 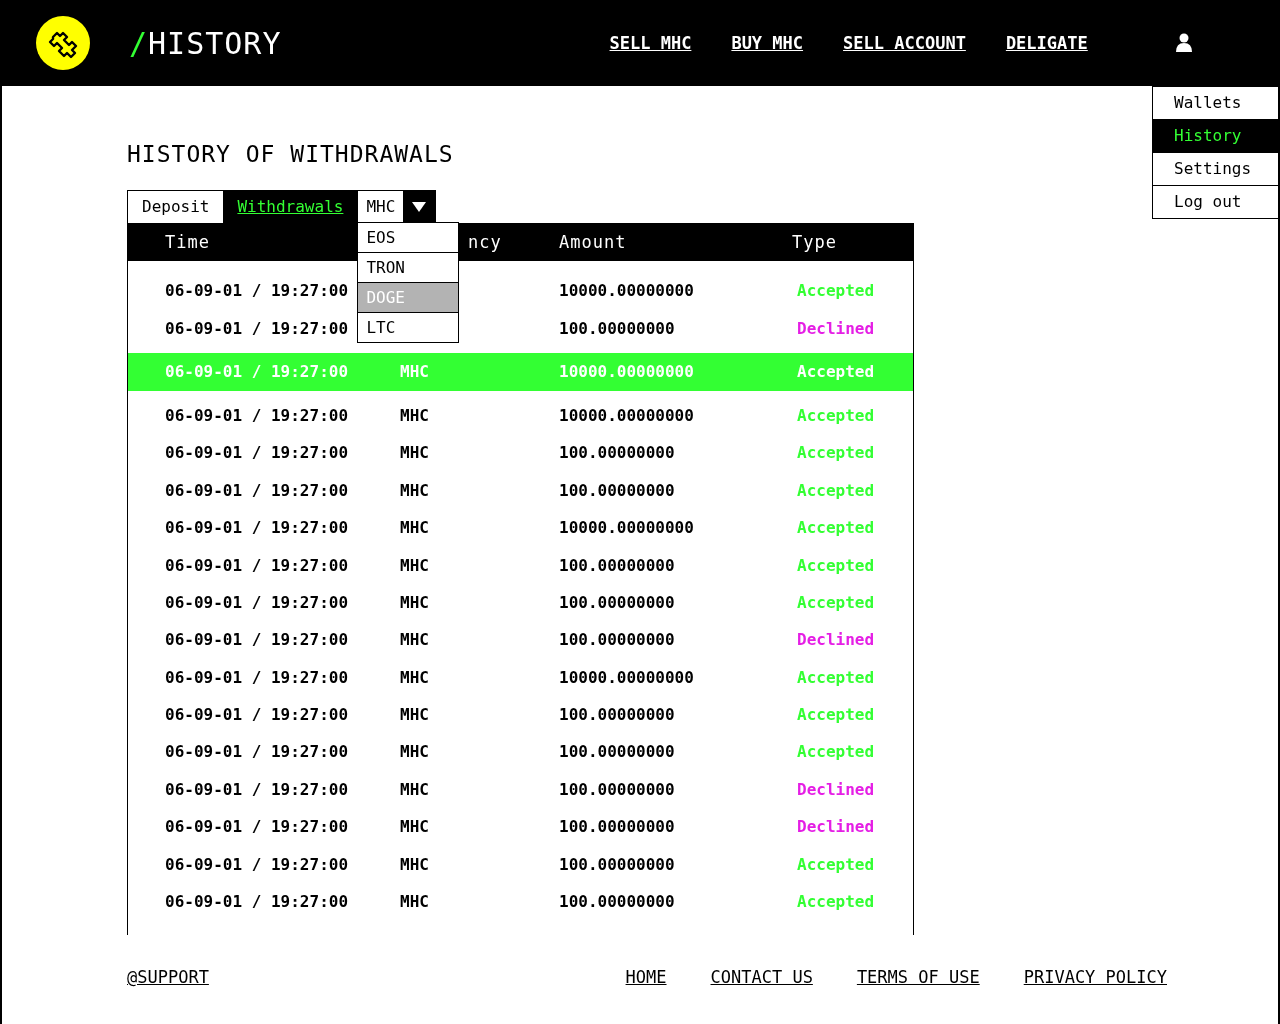 I want to click on column-header: ncy, so click(x=485, y=242).